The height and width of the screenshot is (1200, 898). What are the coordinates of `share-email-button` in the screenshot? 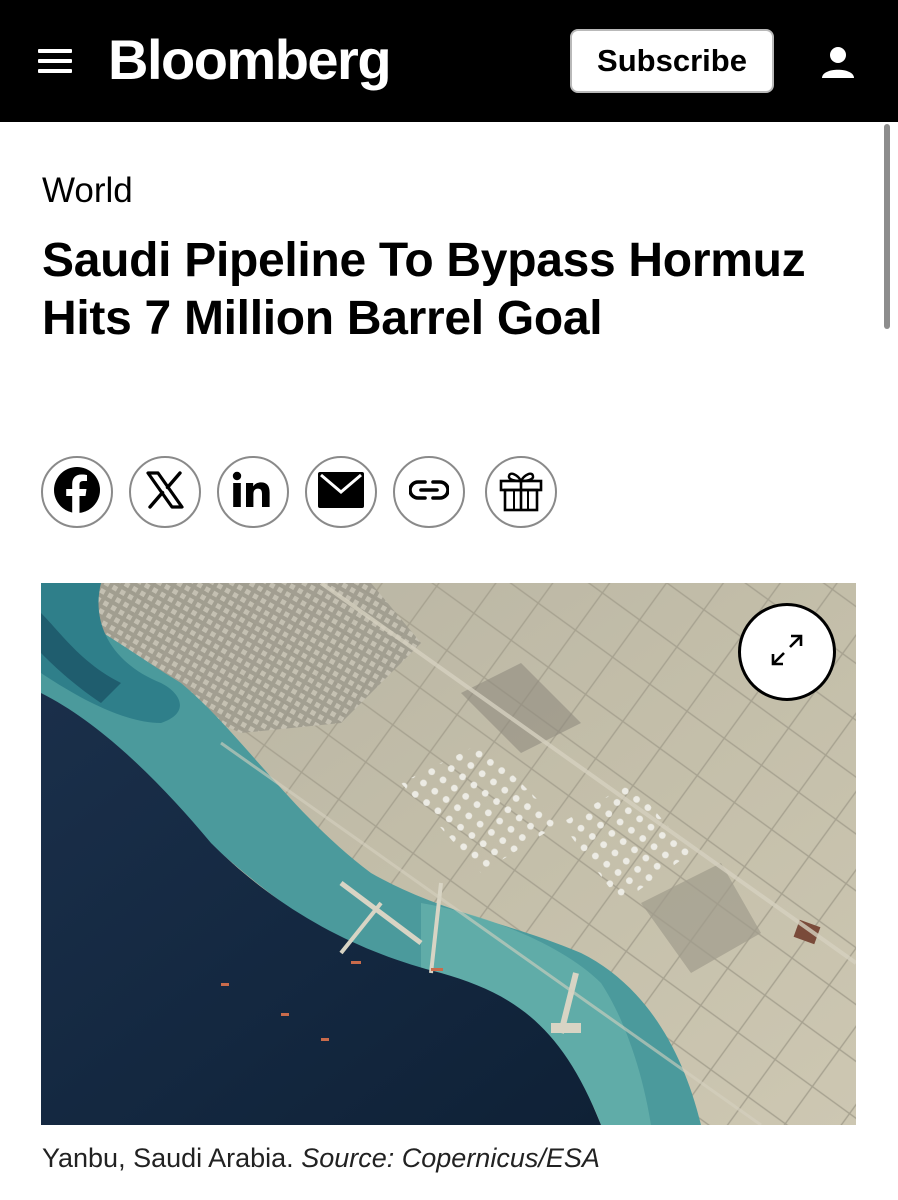 It's located at (341, 492).